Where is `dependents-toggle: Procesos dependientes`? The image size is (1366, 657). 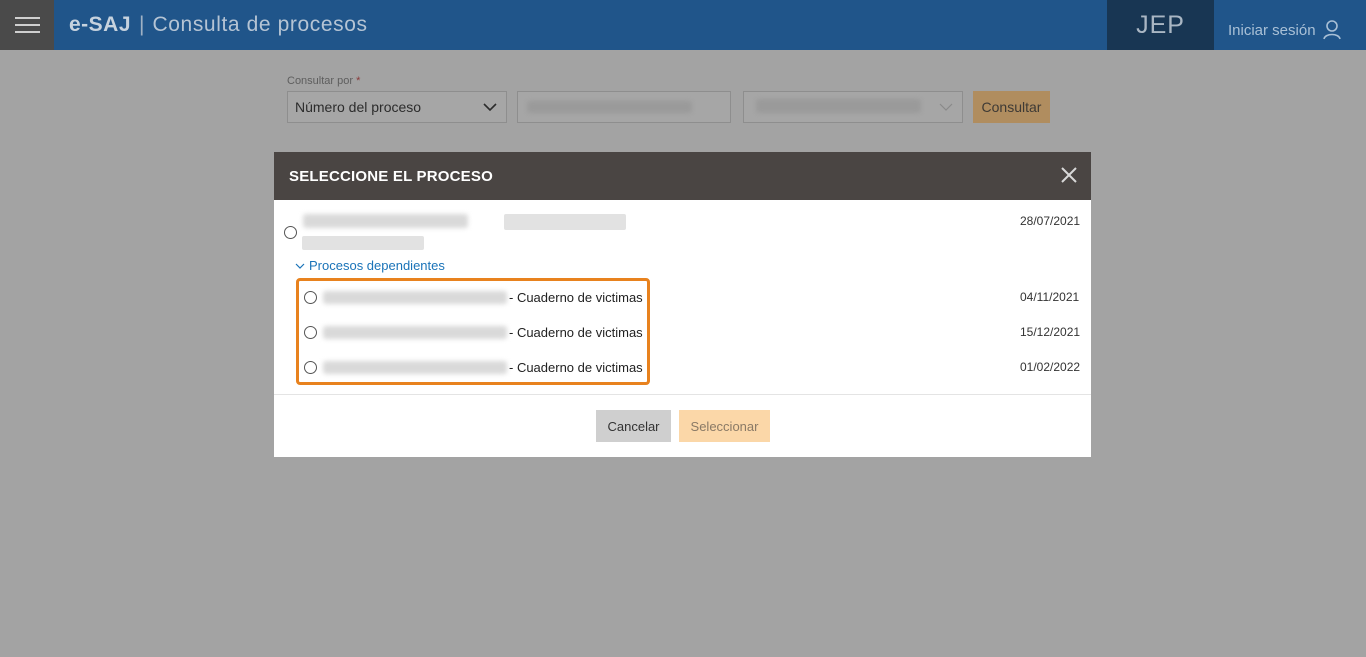 dependents-toggle: Procesos dependientes is located at coordinates (370, 265).